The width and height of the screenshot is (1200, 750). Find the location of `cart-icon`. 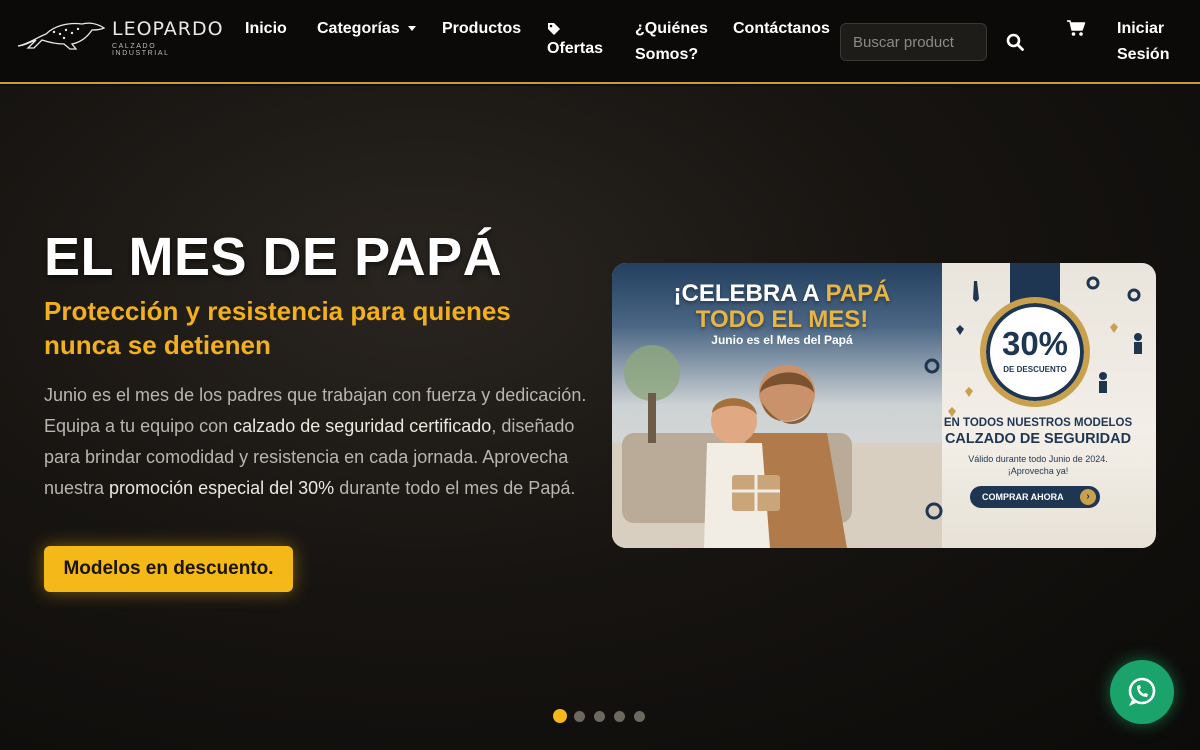

cart-icon is located at coordinates (1076, 28).